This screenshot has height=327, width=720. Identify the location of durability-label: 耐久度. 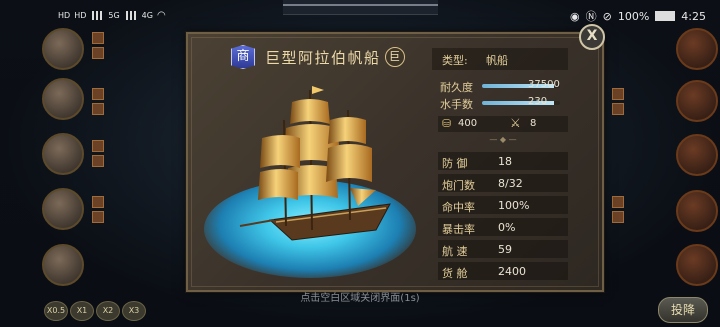
(456, 87).